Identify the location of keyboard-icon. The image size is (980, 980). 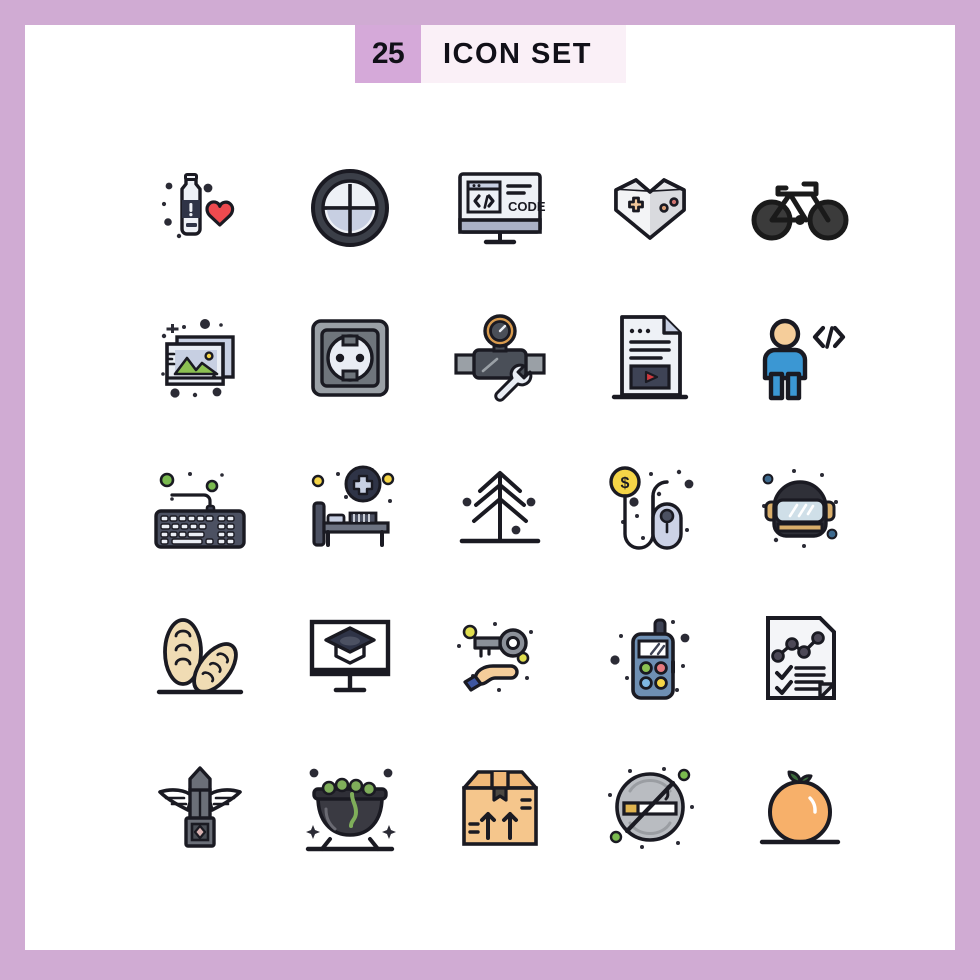
(200, 510).